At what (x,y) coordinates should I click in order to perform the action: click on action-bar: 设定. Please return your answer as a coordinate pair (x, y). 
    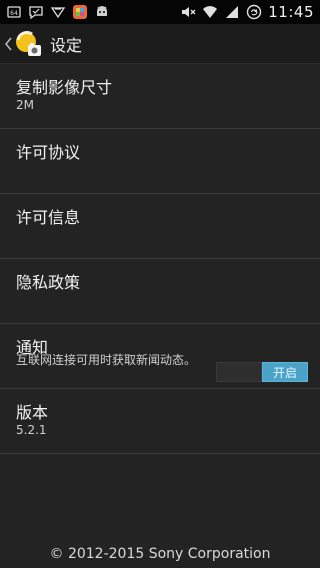
    Looking at the image, I should click on (160, 44).